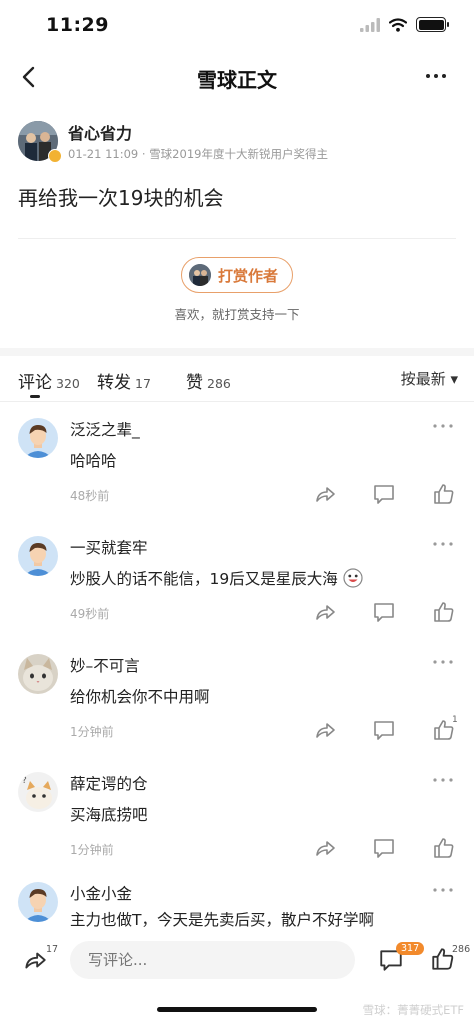 The height and width of the screenshot is (1025, 474). What do you see at coordinates (114, 383) in the screenshot?
I see `tab-label: 转发` at bounding box center [114, 383].